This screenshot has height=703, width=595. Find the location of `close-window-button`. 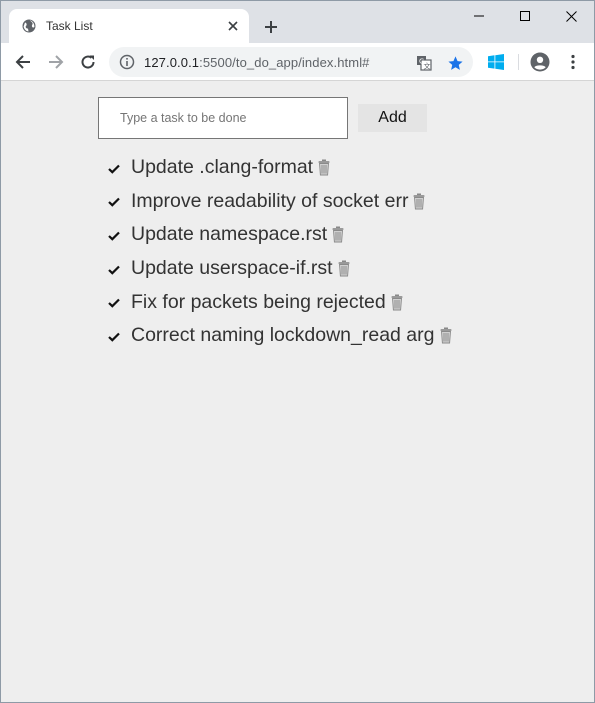

close-window-button is located at coordinates (571, 16).